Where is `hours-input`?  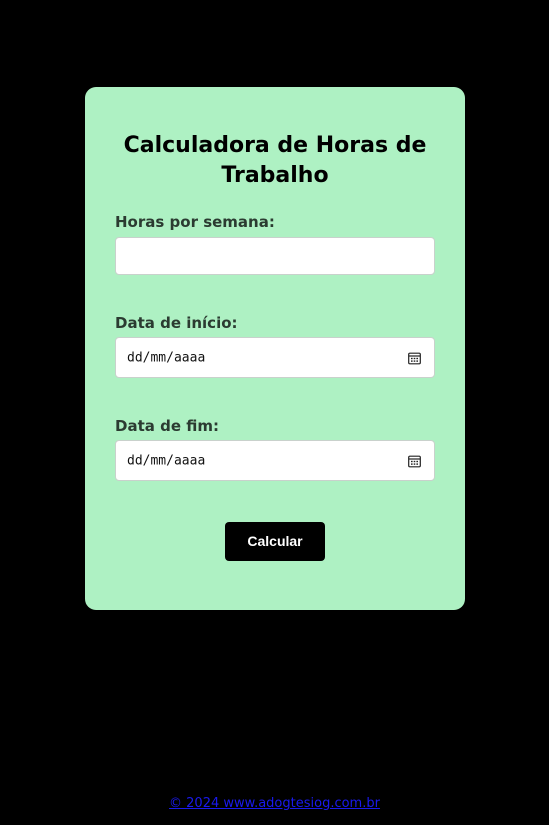 hours-input is located at coordinates (275, 256).